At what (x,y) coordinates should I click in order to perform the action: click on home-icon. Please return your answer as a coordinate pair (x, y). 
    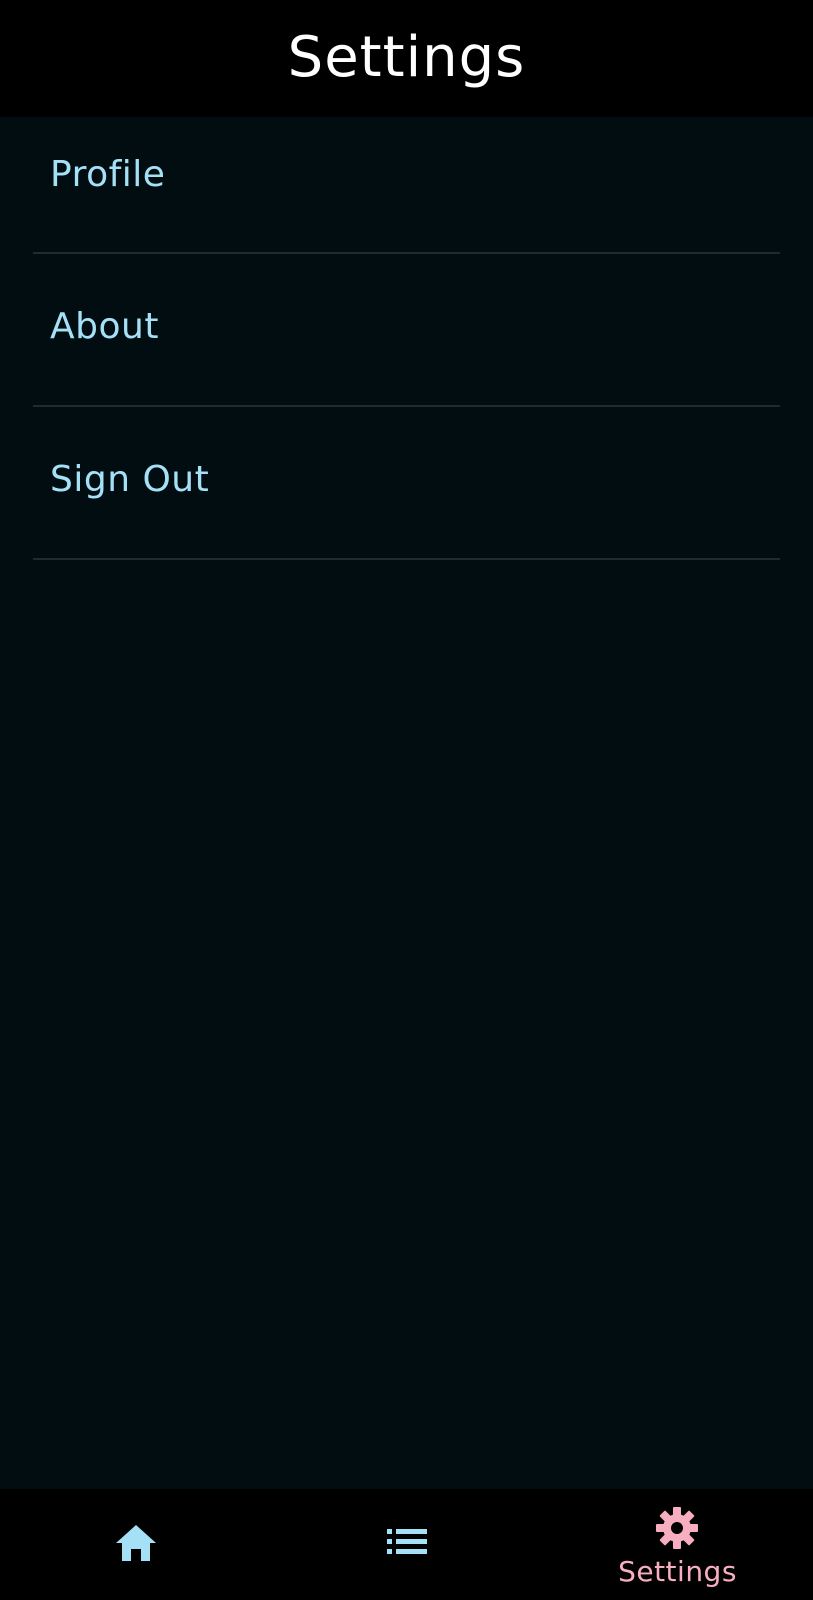
    Looking at the image, I should click on (136, 1543).